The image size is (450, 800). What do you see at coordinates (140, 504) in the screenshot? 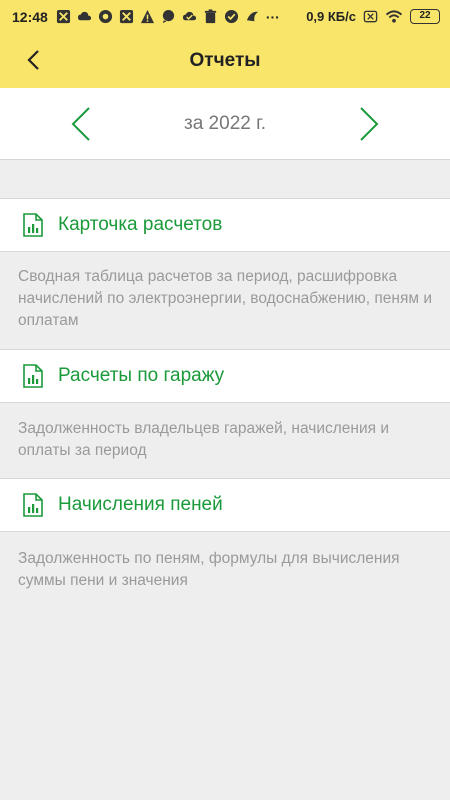
I see `report-title: Начисления пеней` at bounding box center [140, 504].